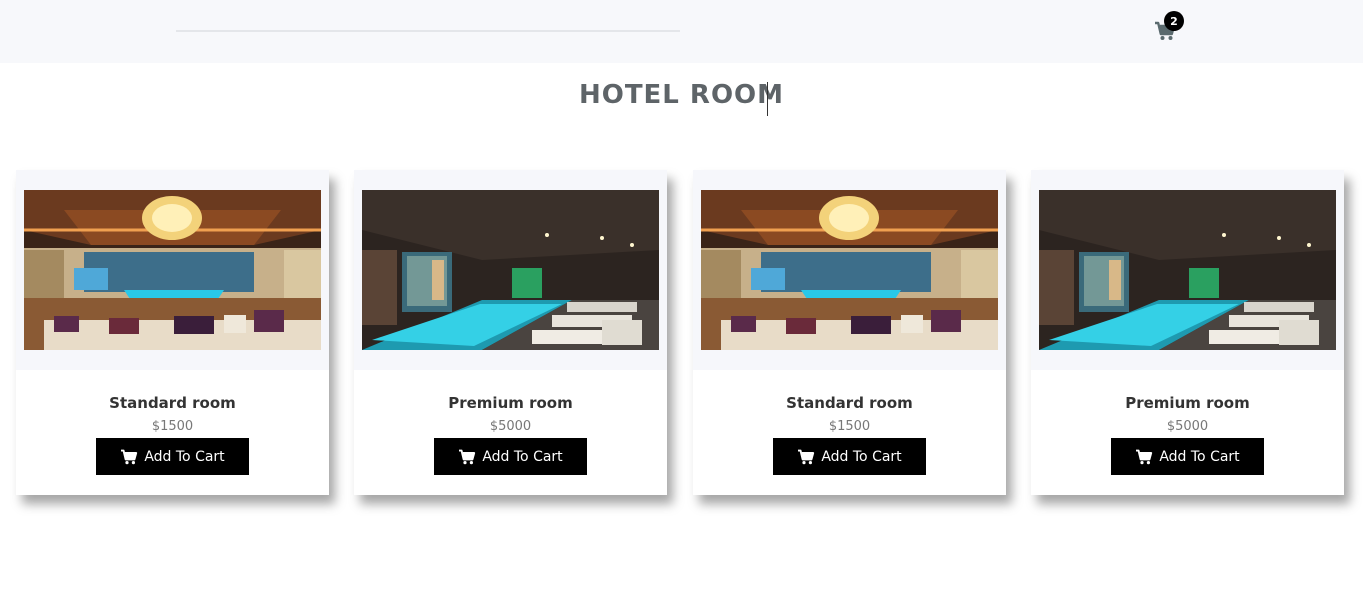 The image size is (1363, 603). I want to click on cart-count-badge: 2, so click(1174, 21).